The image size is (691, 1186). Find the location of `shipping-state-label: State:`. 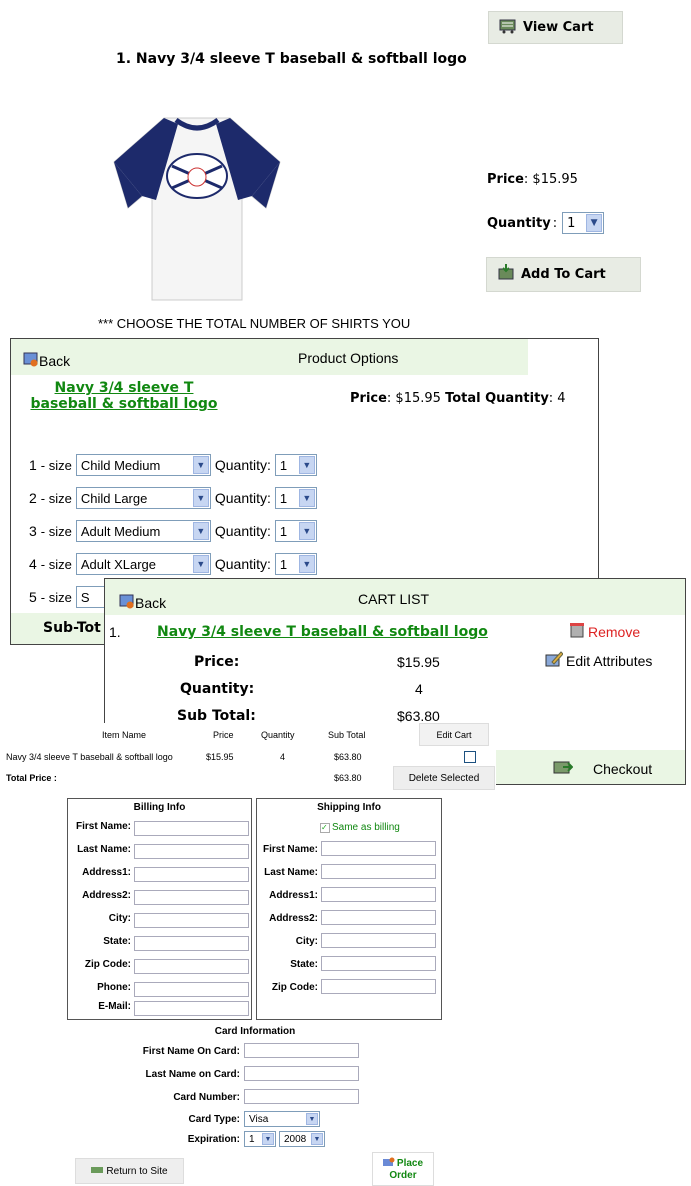

shipping-state-label: State: is located at coordinates (304, 964).